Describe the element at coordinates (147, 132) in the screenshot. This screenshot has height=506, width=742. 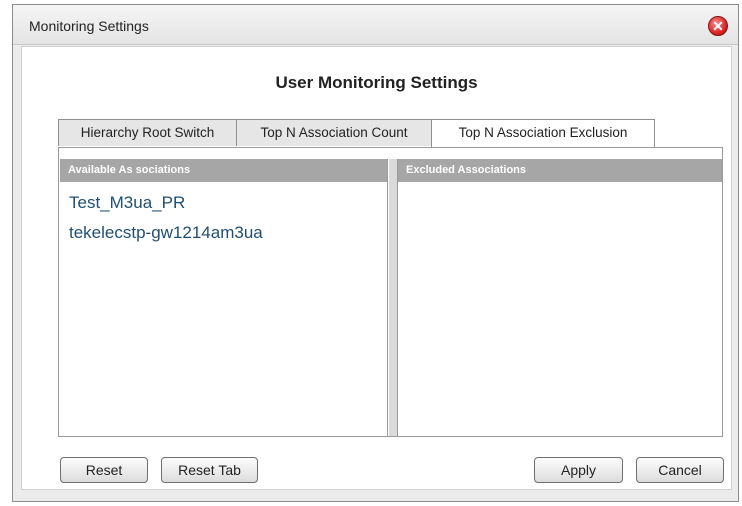
I see `tab-hierarchy-root-switch: Hierarchy Root Switch` at that location.